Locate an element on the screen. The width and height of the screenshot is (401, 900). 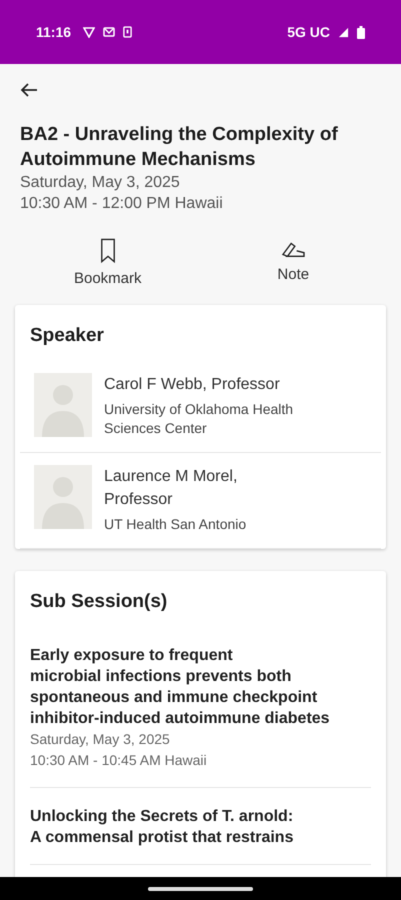
speaker-name: Carol F Webb, Professor is located at coordinates (216, 384).